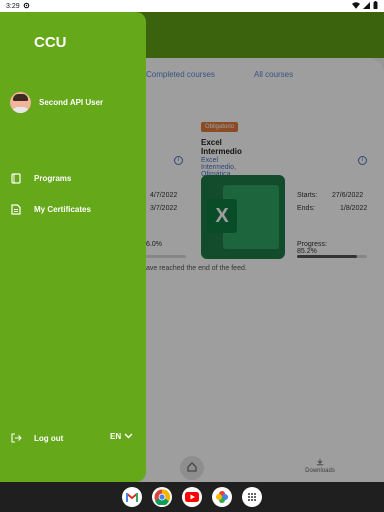  I want to click on ccu-logo: CCU, so click(50, 42).